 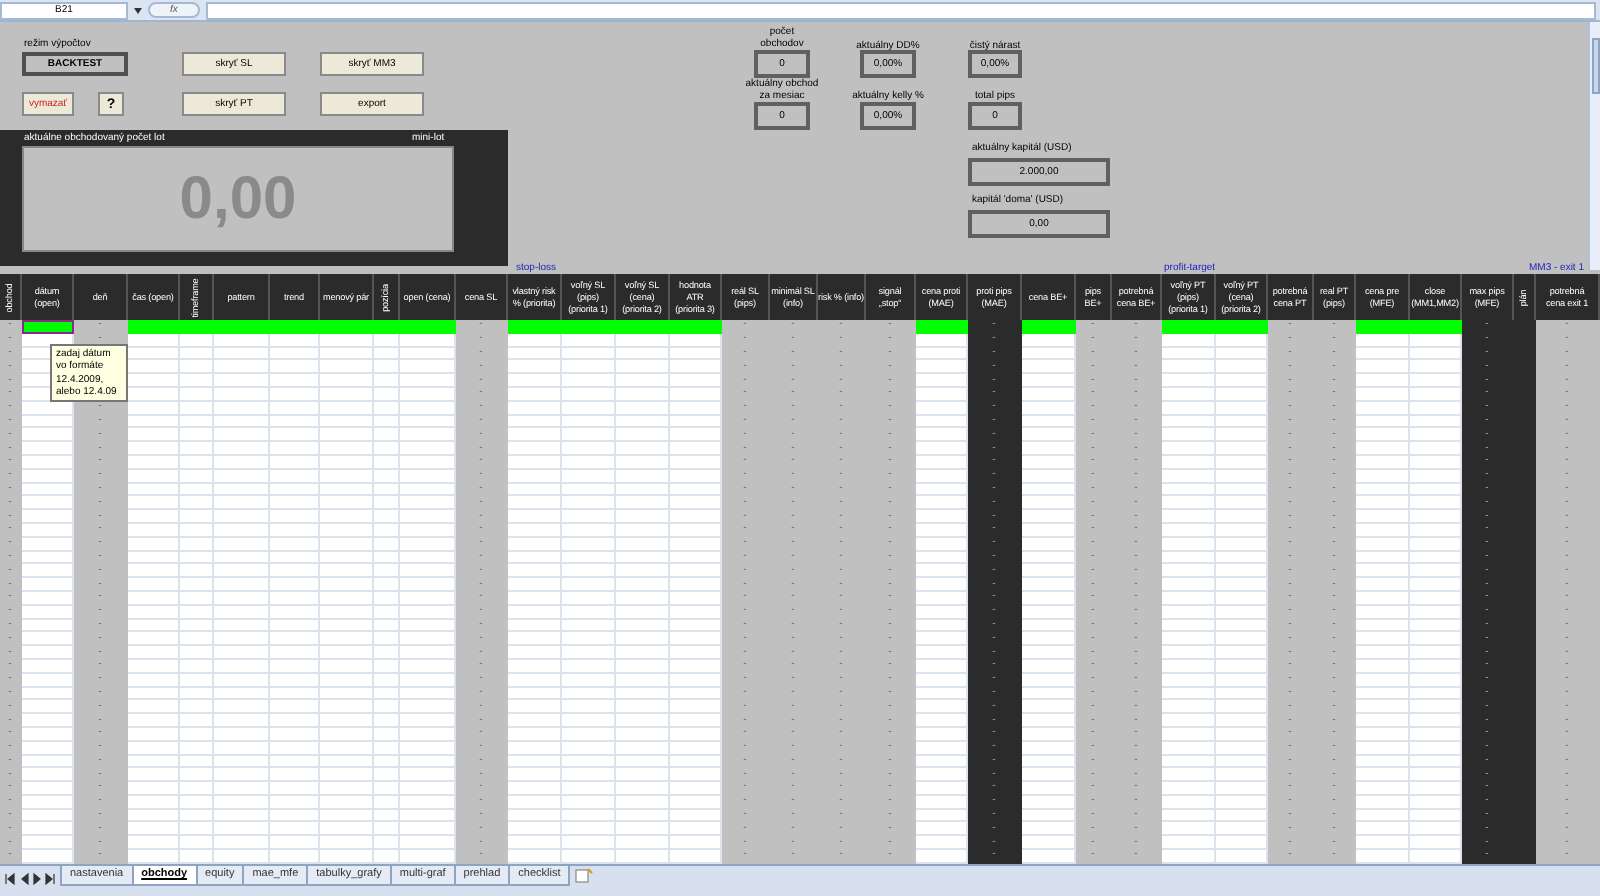 I want to click on scrollbar, so click(x=1594, y=146).